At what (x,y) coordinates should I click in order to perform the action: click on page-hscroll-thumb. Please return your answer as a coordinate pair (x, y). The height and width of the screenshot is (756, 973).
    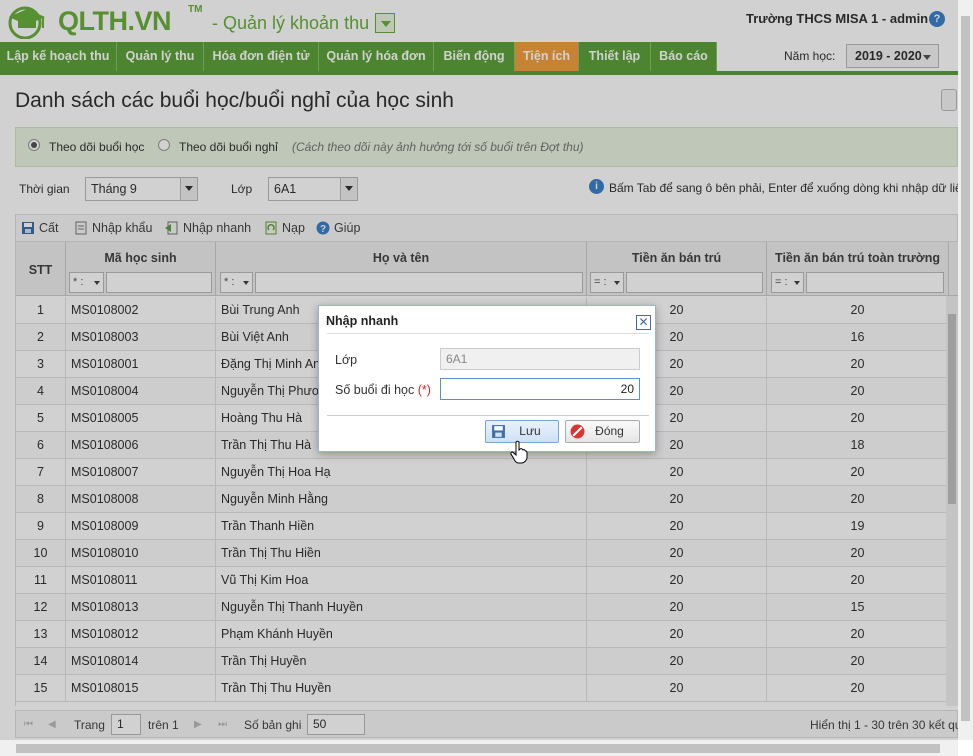
    Looking at the image, I should click on (478, 748).